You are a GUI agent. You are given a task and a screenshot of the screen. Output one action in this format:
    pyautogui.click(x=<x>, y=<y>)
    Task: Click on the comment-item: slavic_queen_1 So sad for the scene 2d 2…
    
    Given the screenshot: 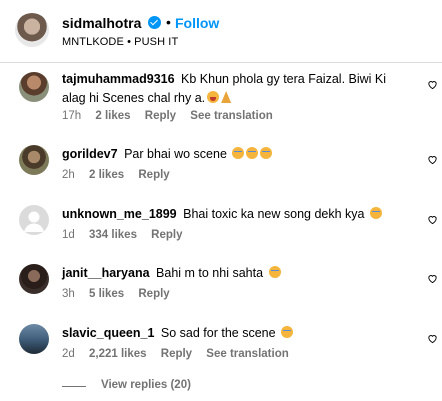 What is the action you would take?
    pyautogui.click(x=221, y=344)
    